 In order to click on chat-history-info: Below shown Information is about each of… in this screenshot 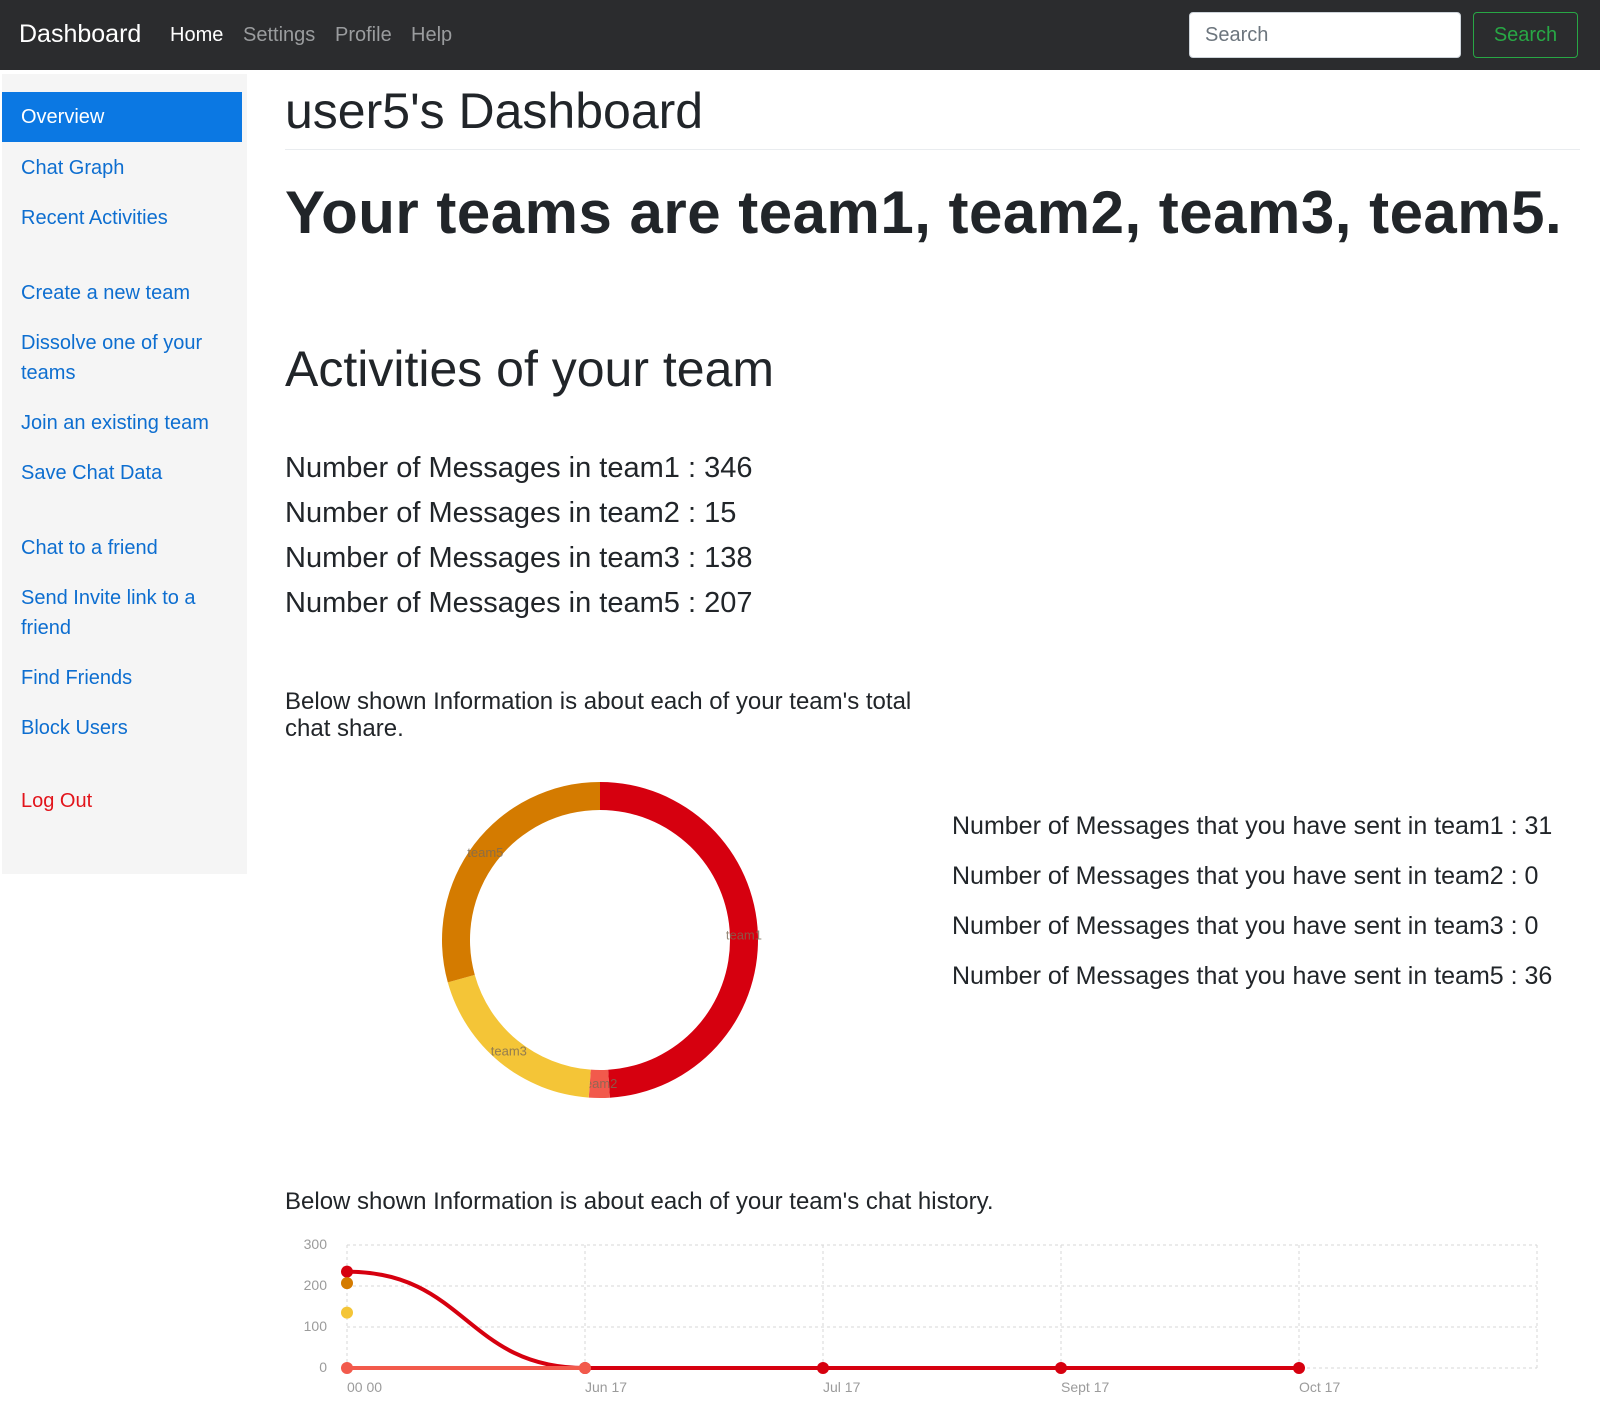, I will do `click(639, 1201)`.